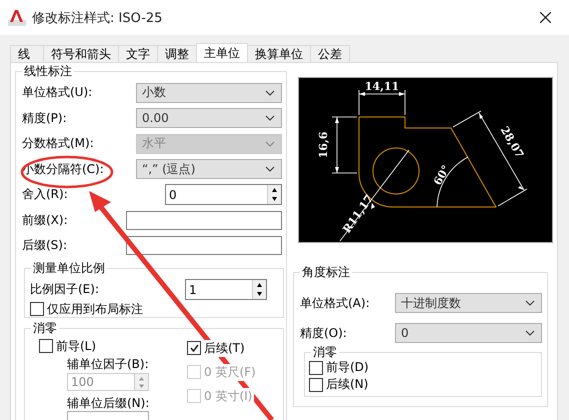  What do you see at coordinates (177, 53) in the screenshot?
I see `tab: 调整` at bounding box center [177, 53].